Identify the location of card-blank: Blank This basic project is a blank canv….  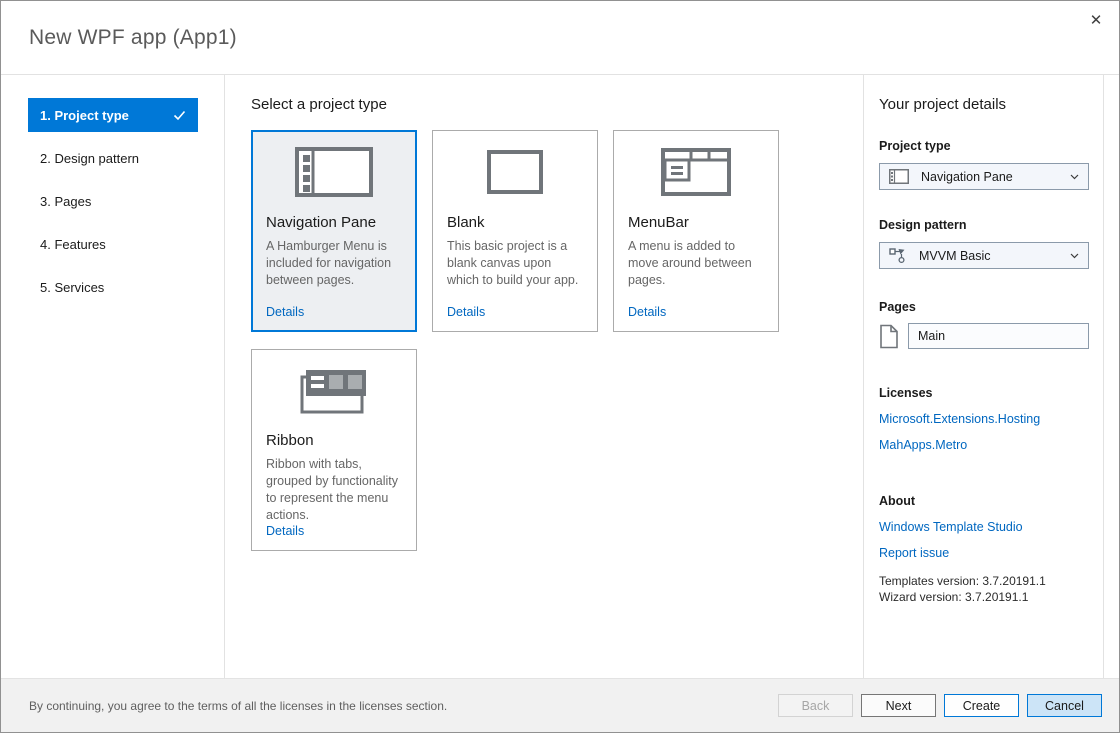
(515, 231).